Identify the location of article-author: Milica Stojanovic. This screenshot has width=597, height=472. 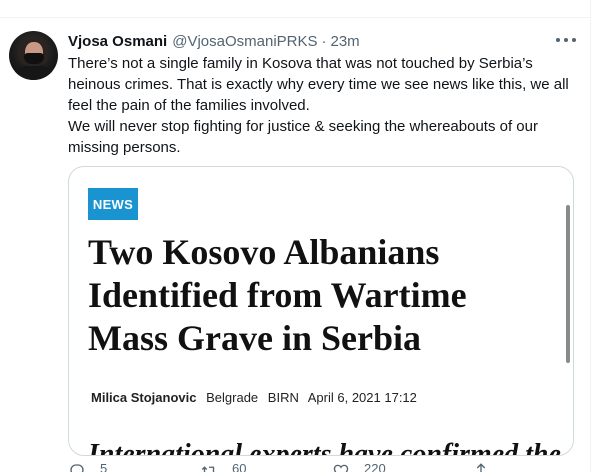
(144, 397).